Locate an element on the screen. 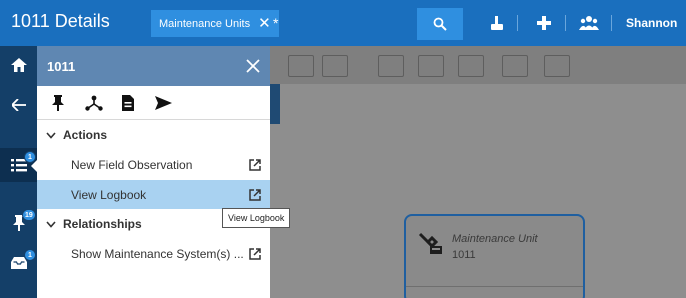 This screenshot has width=686, height=298. search-button is located at coordinates (440, 24).